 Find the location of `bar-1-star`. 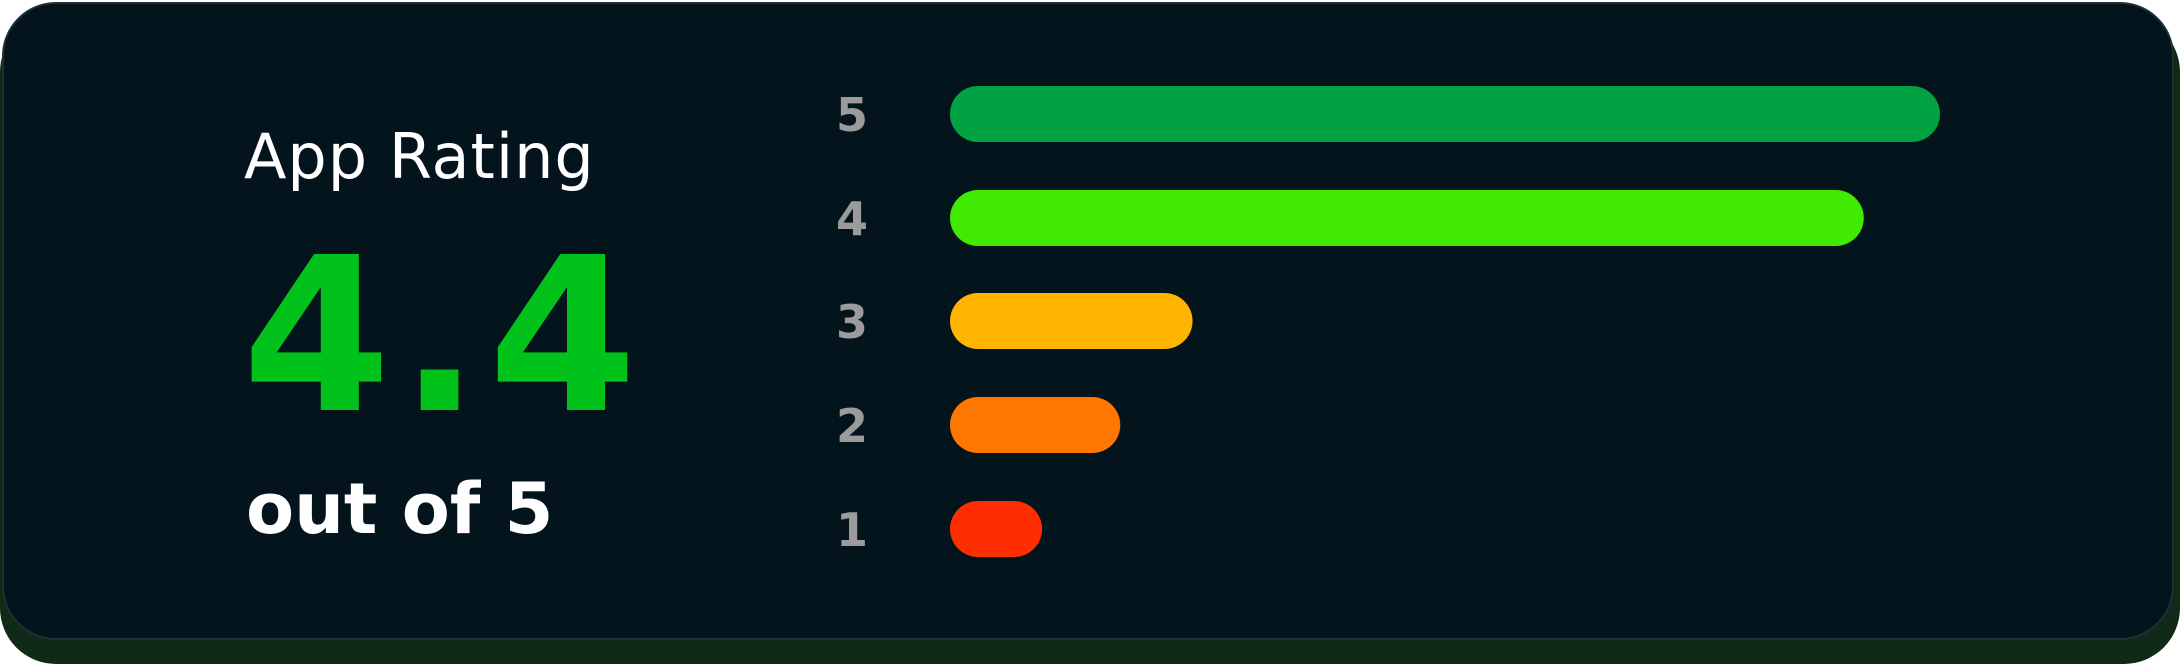

bar-1-star is located at coordinates (996, 529).